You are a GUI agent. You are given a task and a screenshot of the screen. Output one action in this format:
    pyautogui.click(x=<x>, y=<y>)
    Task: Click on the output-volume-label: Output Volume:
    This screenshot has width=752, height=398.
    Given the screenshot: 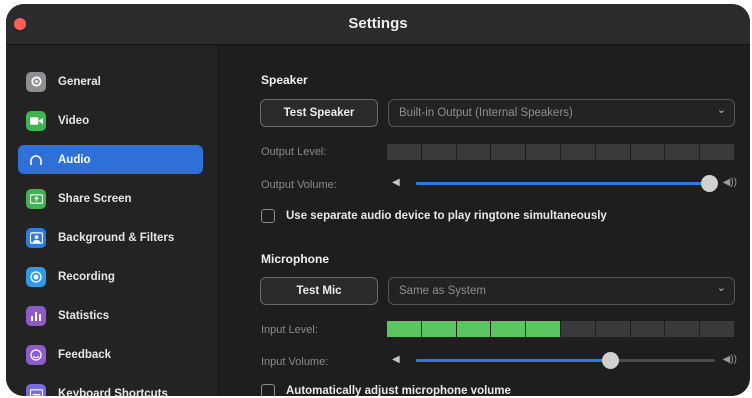 What is the action you would take?
    pyautogui.click(x=299, y=185)
    